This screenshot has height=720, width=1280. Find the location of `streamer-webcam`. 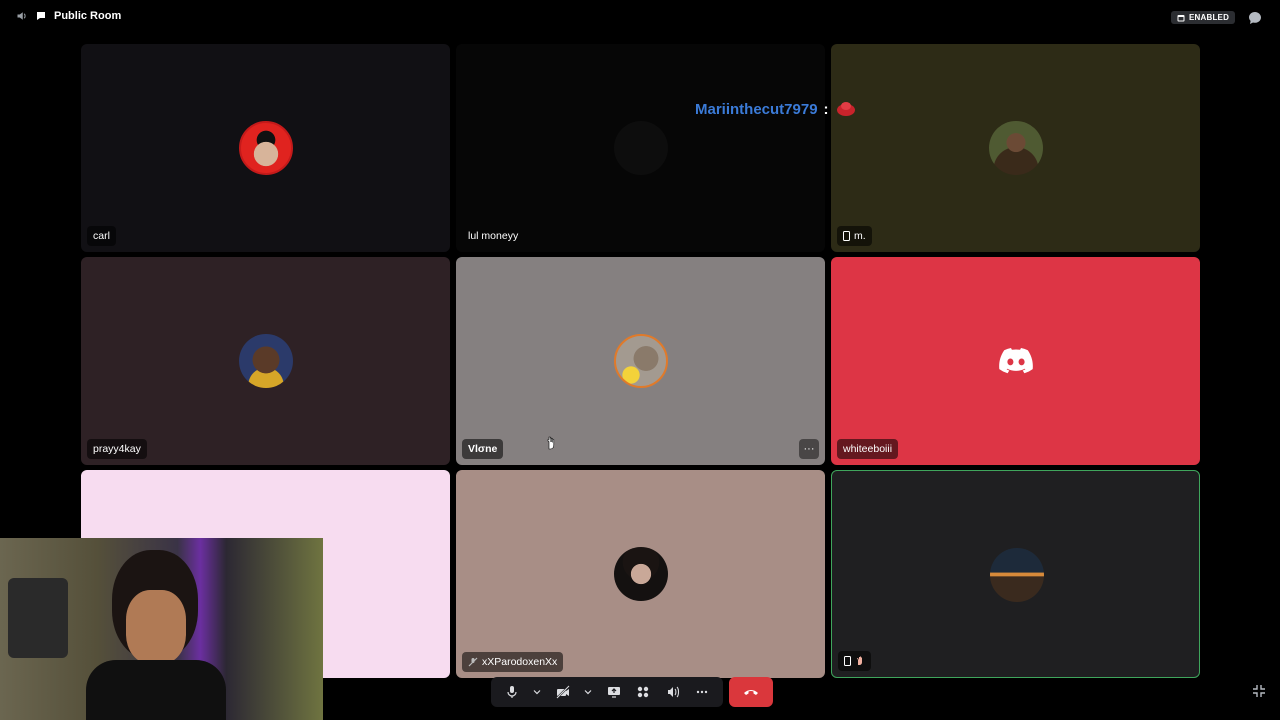

streamer-webcam is located at coordinates (161, 629).